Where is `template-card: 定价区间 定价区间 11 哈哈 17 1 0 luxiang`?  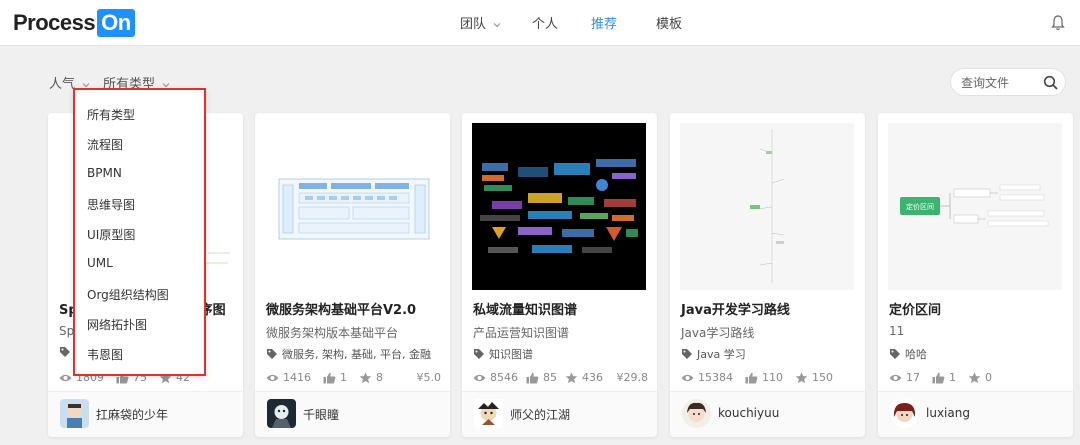
template-card: 定价区间 定价区间 11 哈哈 17 1 0 luxiang is located at coordinates (975, 275).